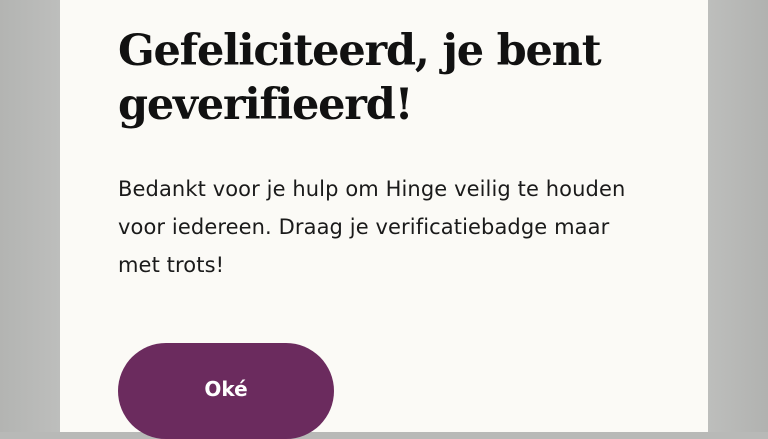  What do you see at coordinates (226, 391) in the screenshot?
I see `ok-button: Oké` at bounding box center [226, 391].